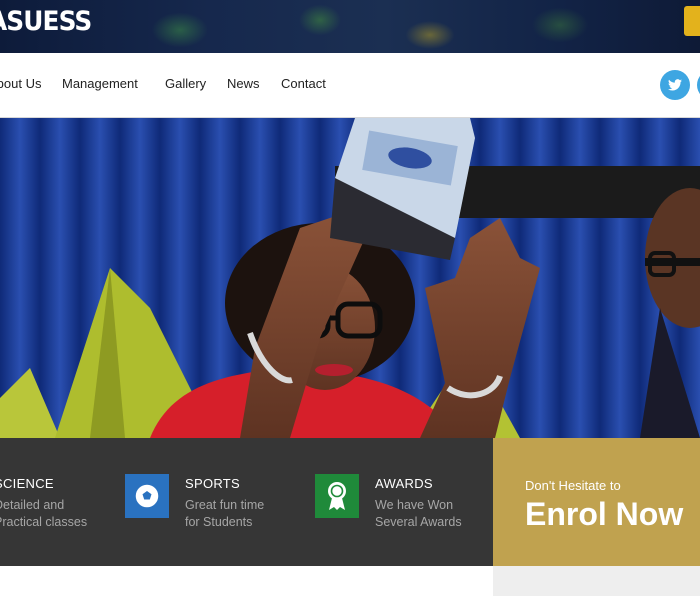 This screenshot has height=596, width=700. I want to click on enrol-now-panel: Don't Hesitate to Enrol Now, so click(596, 502).